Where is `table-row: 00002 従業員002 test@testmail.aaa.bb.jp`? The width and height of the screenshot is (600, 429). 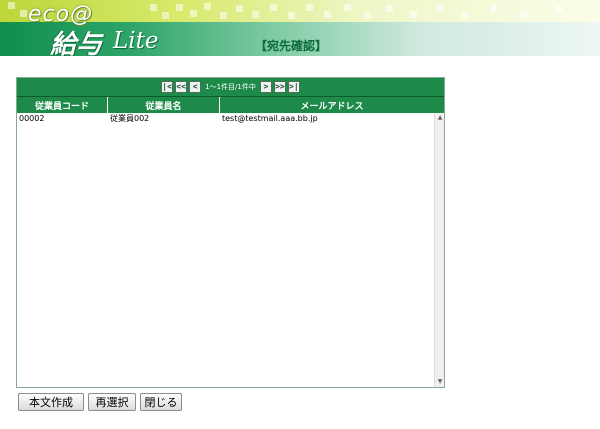
table-row: 00002 従業員002 test@testmail.aaa.bb.jp is located at coordinates (225, 118).